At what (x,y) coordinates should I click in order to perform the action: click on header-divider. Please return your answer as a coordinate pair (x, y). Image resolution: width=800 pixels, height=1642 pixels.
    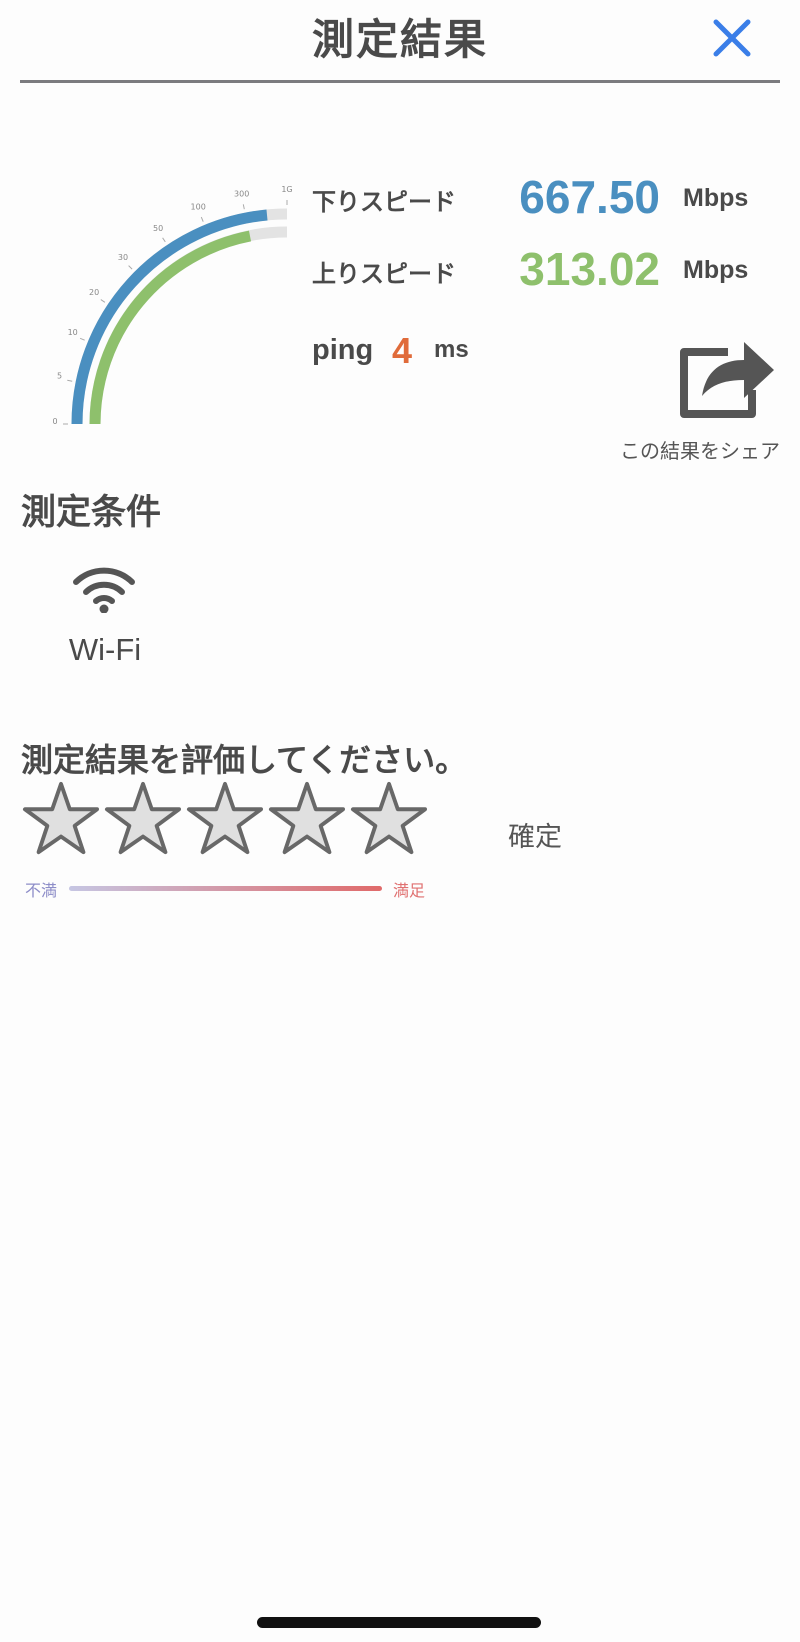
    Looking at the image, I should click on (400, 81).